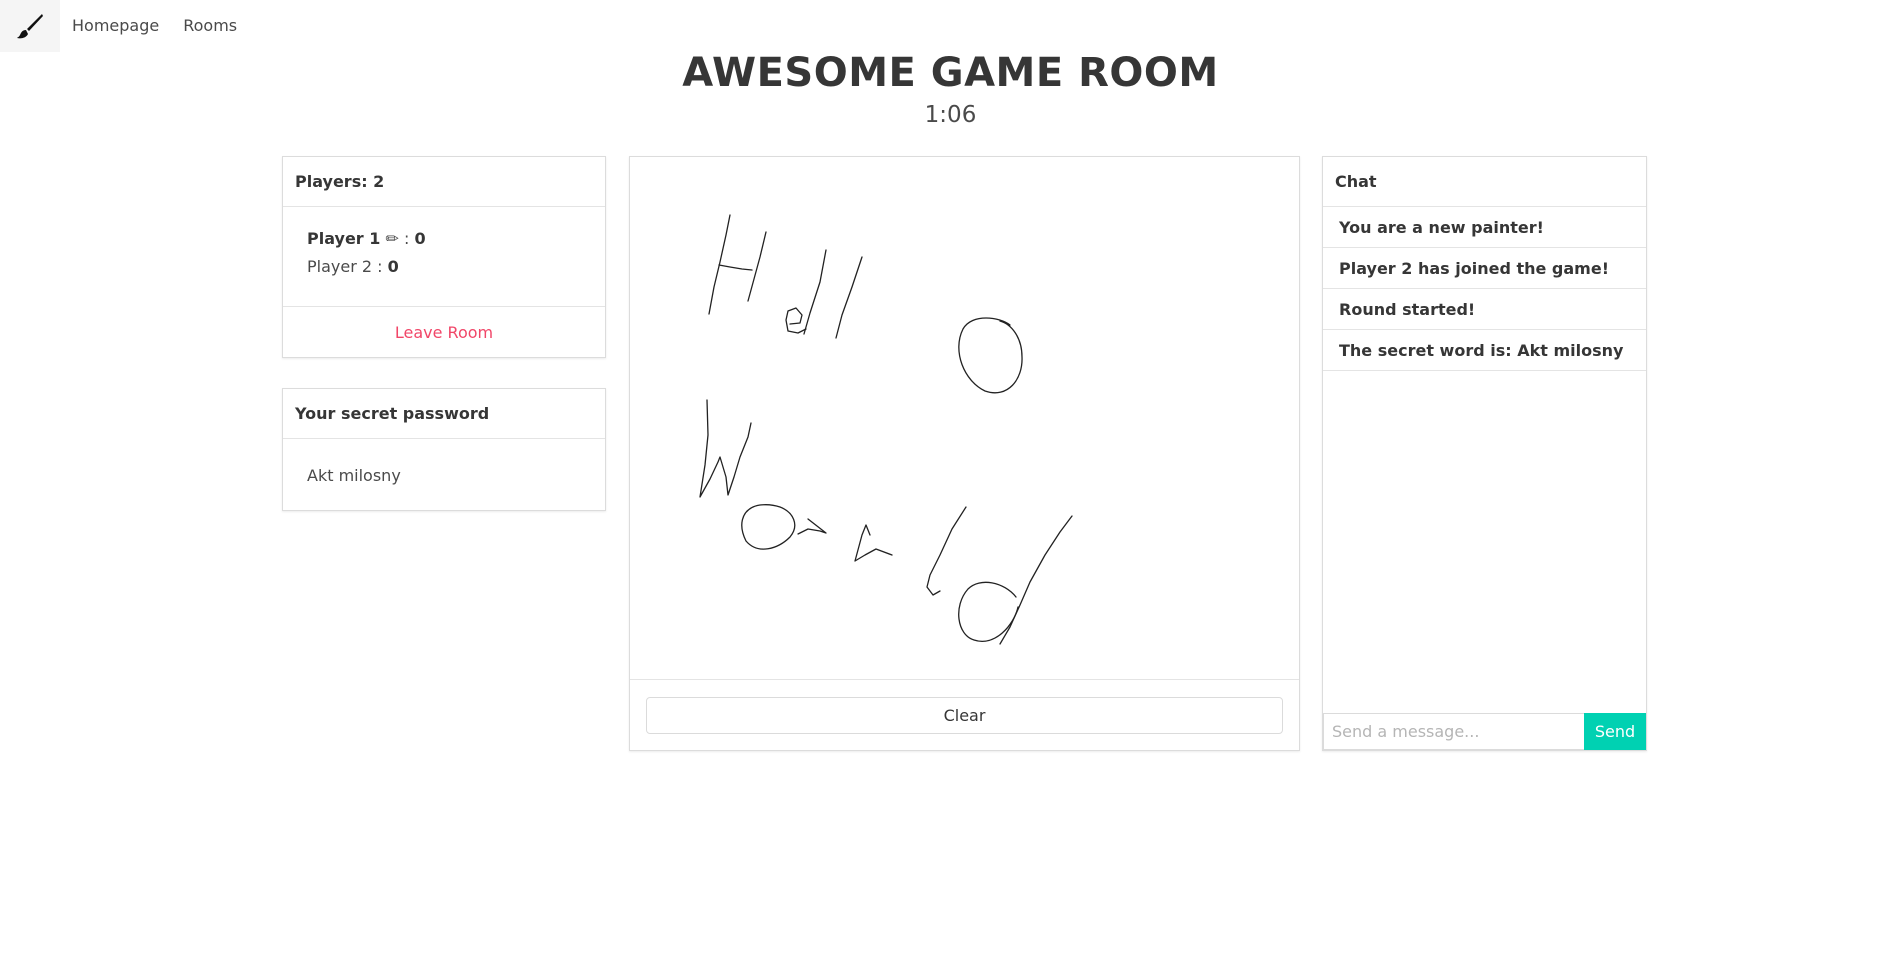 The image size is (1901, 974). What do you see at coordinates (1615, 731) in the screenshot?
I see `send-button: Send` at bounding box center [1615, 731].